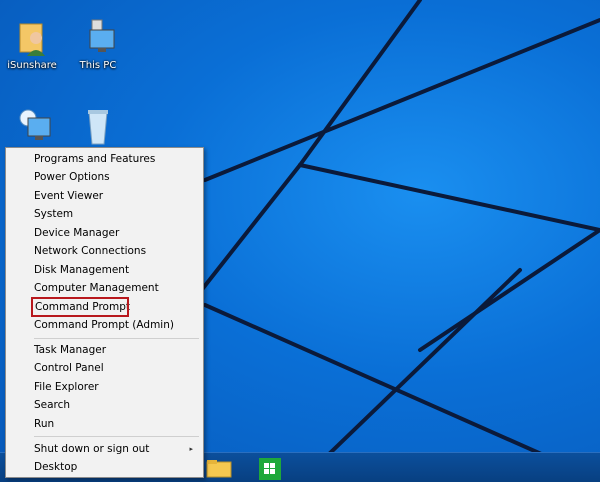 The image size is (600, 482). Describe the element at coordinates (105, 177) in the screenshot. I see `menu-item-power-options: Power Options` at that location.